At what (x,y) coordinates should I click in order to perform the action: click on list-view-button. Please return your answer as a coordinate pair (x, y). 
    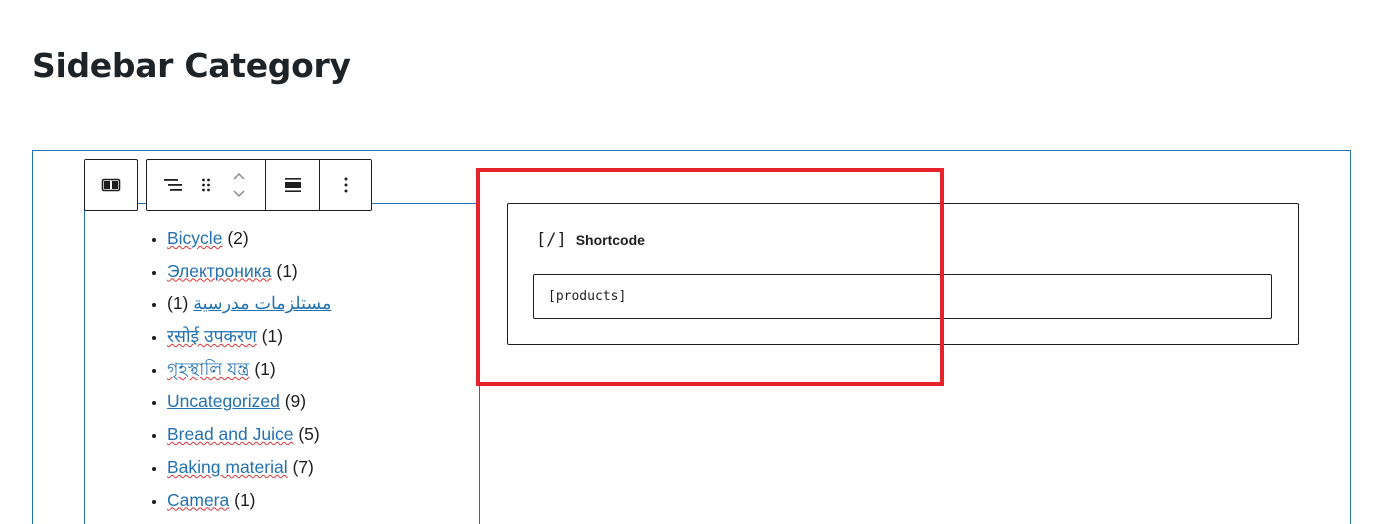
    Looking at the image, I should click on (173, 185).